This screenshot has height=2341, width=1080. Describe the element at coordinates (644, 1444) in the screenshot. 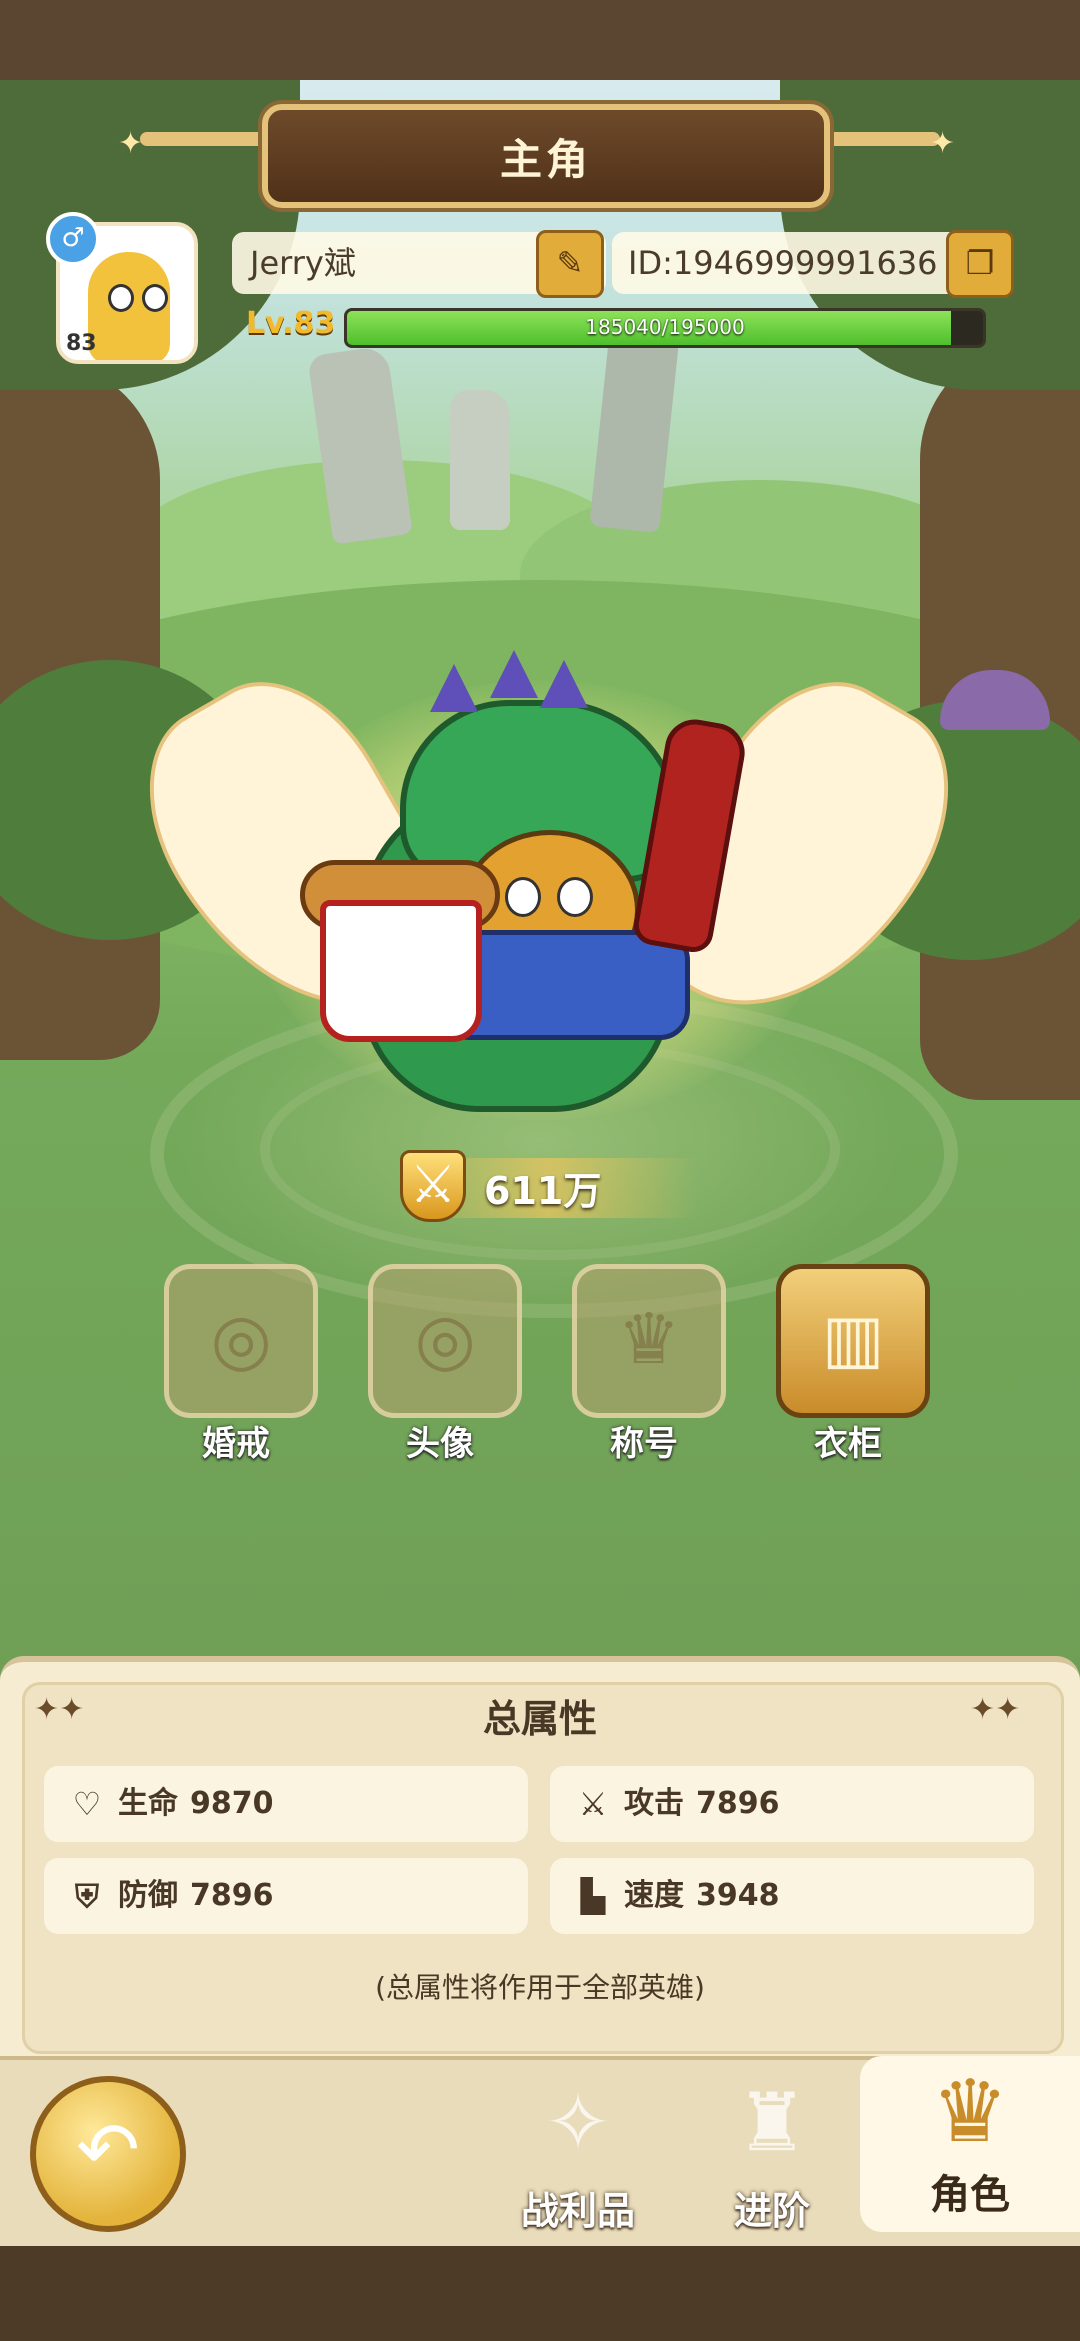

I see `title-badge-label: 称号` at that location.